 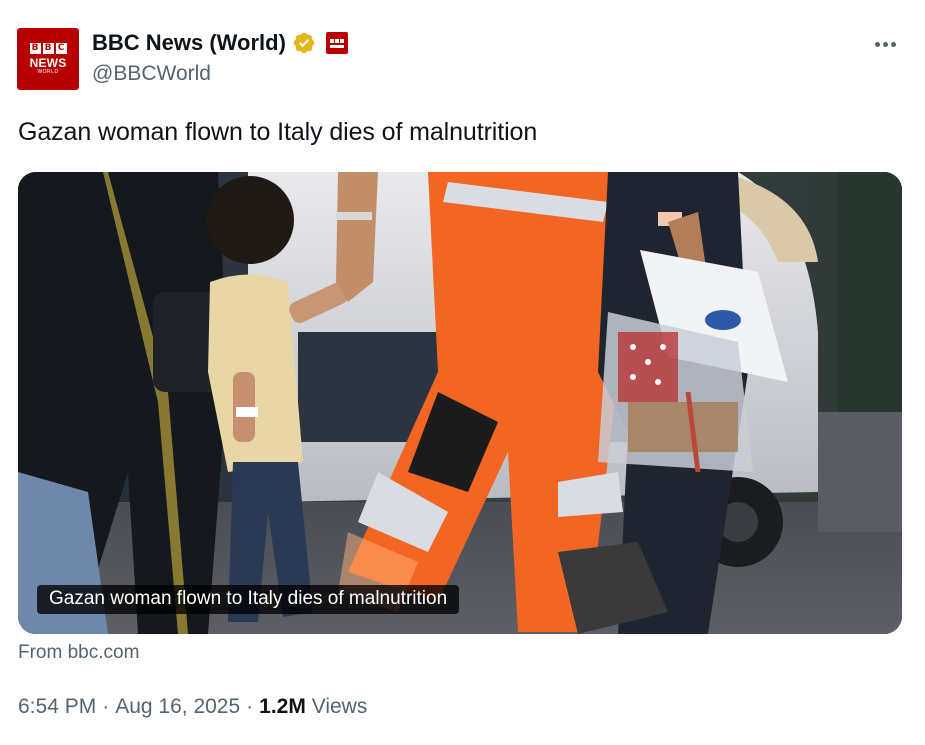 I want to click on verified-badge-icon, so click(x=304, y=43).